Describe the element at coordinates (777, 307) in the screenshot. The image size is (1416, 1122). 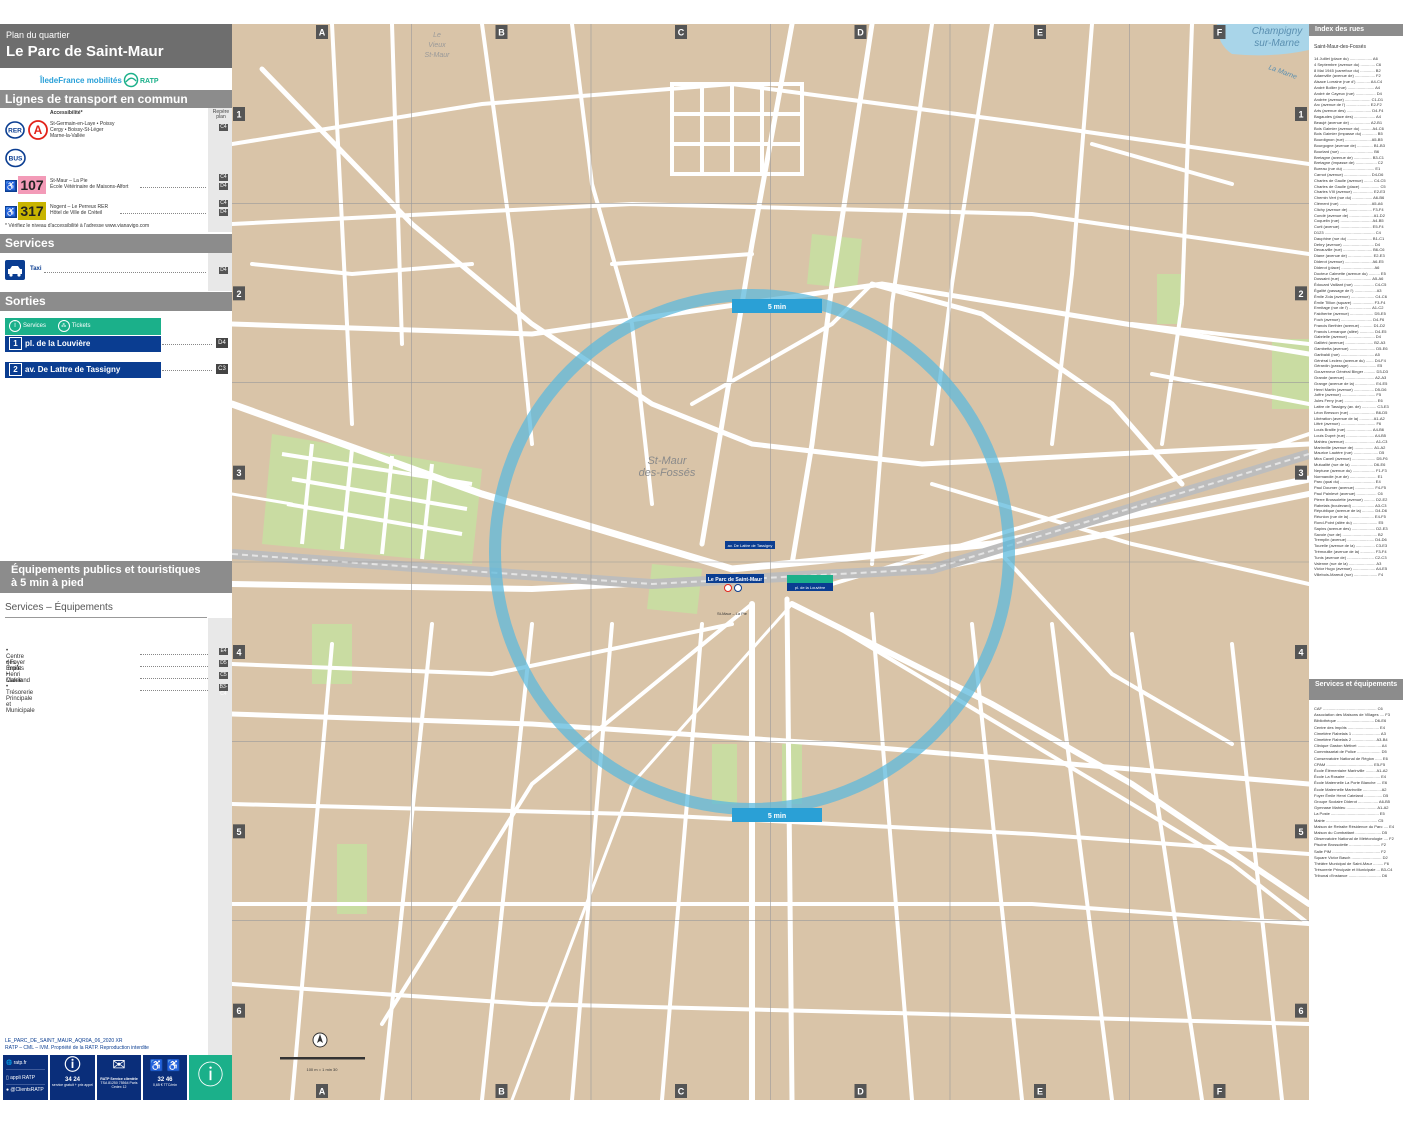
I see `walk-label-top: 5 min` at that location.